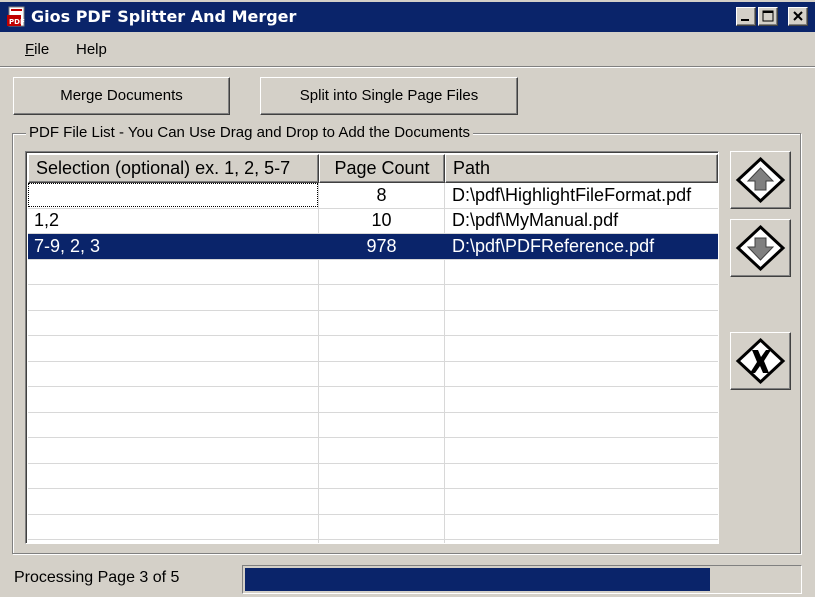  I want to click on minimize-button, so click(746, 16).